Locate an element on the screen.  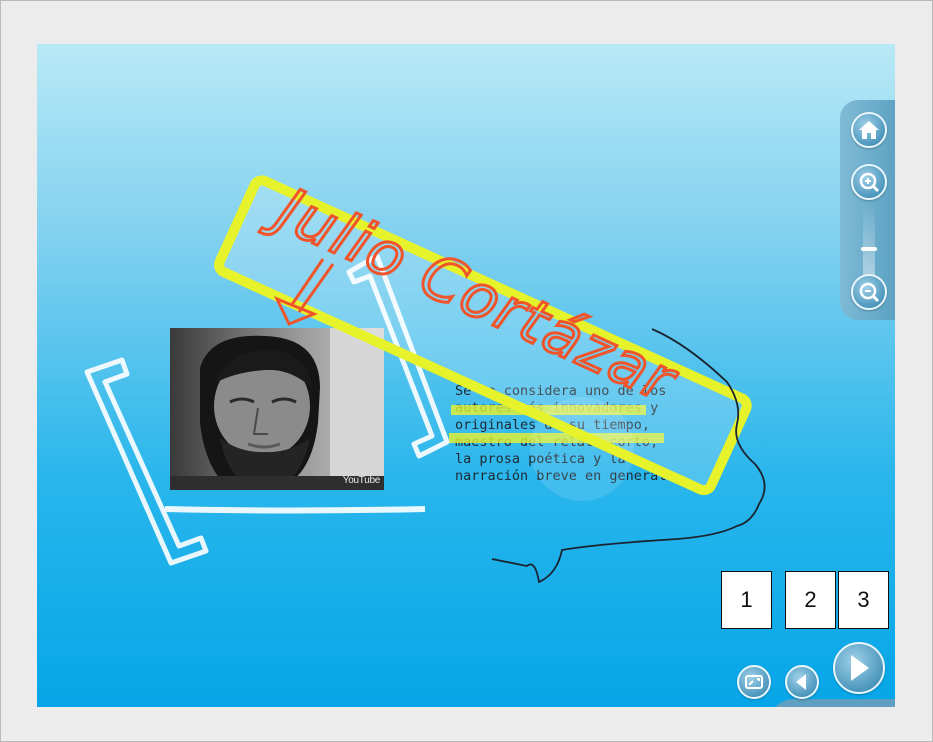
fullscreen-icon is located at coordinates (754, 682).